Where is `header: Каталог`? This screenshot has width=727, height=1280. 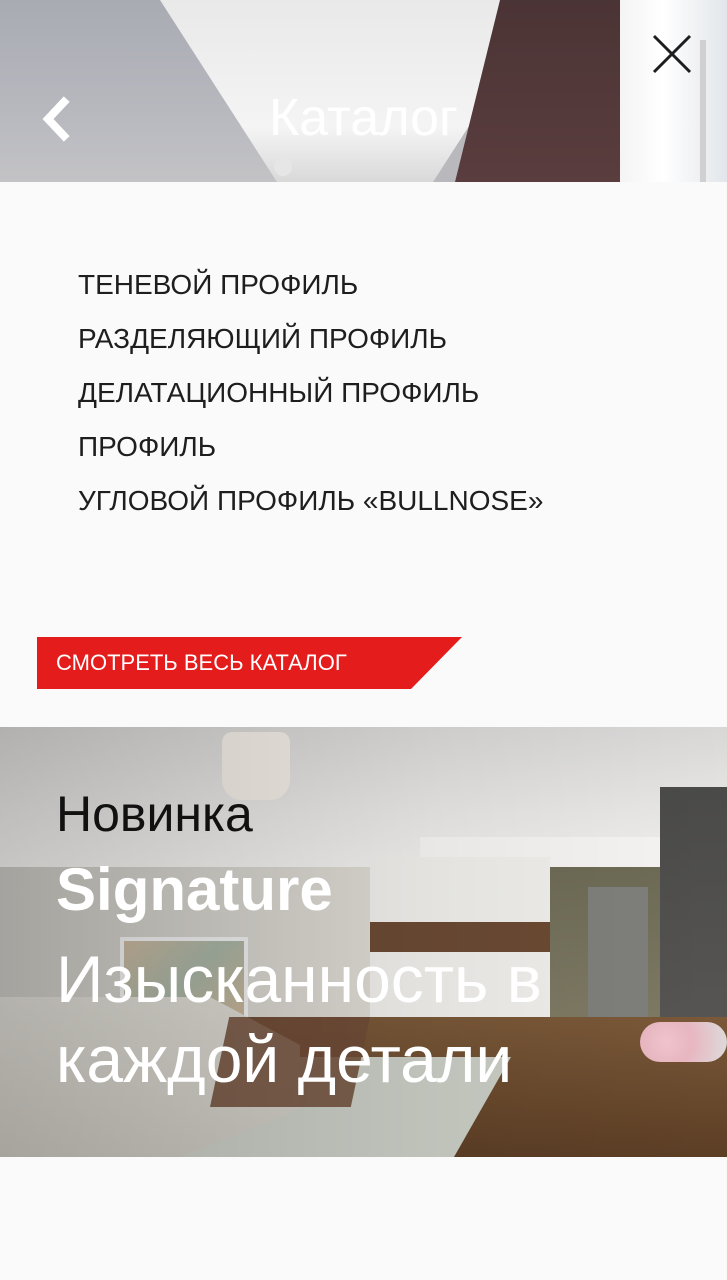 header: Каталог is located at coordinates (363, 91).